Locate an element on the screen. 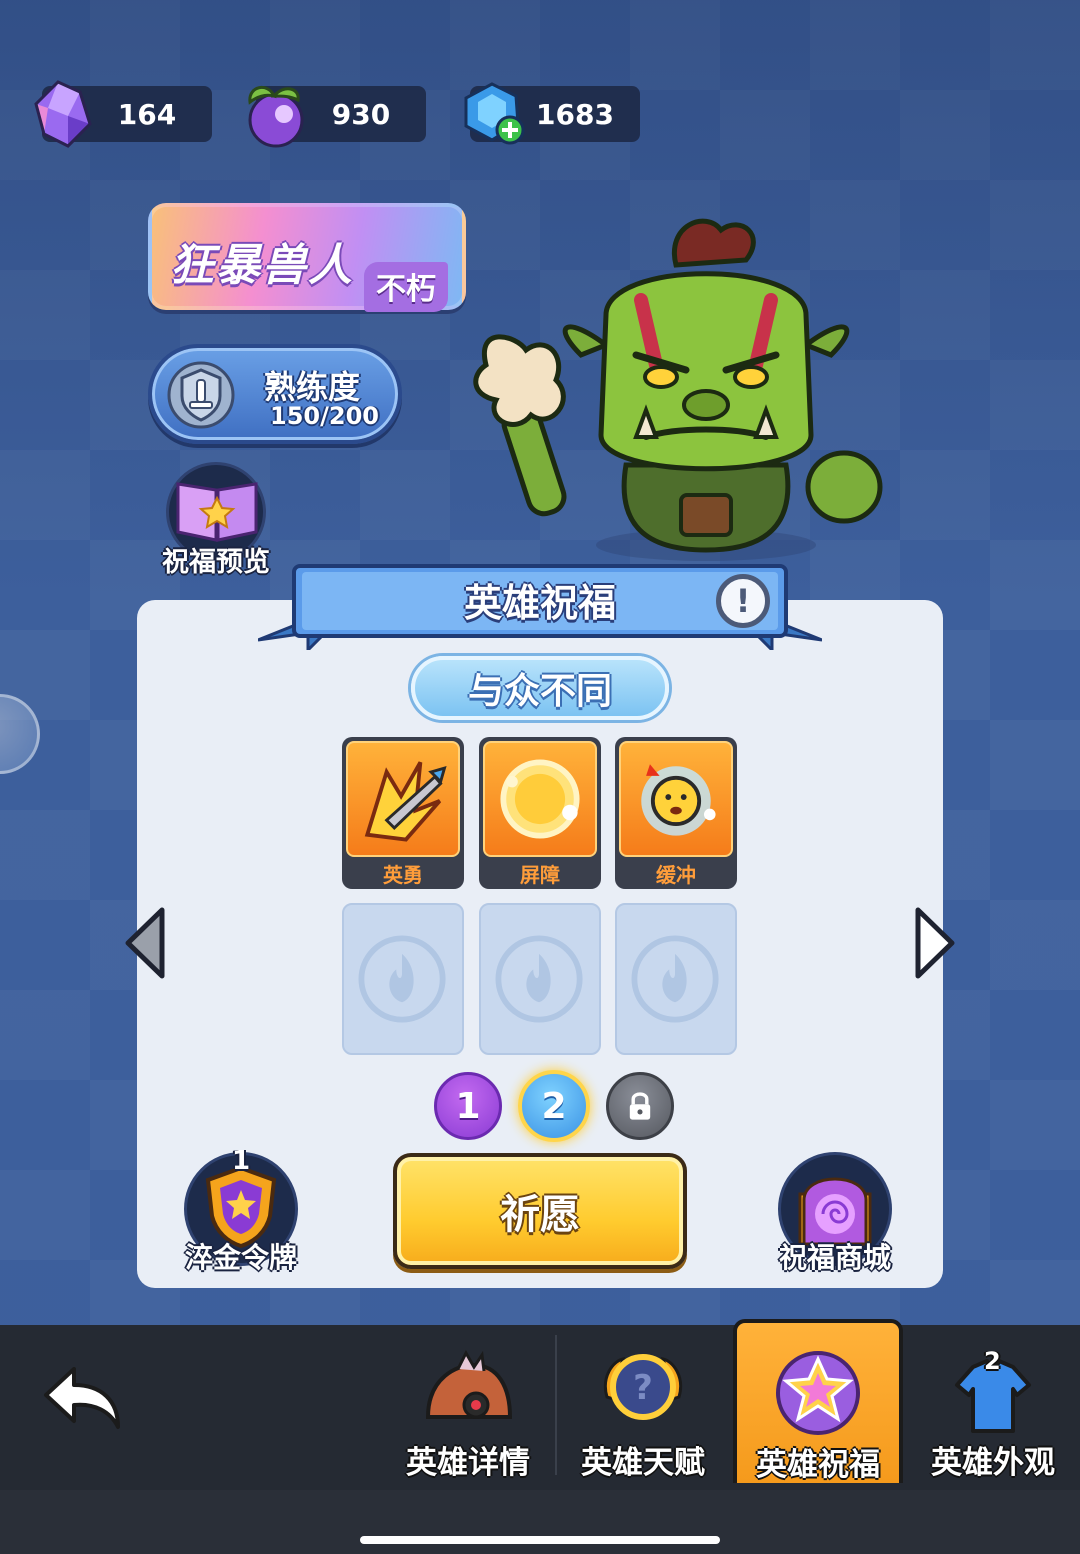  talent-medal-icon: ? is located at coordinates (643, 1387).